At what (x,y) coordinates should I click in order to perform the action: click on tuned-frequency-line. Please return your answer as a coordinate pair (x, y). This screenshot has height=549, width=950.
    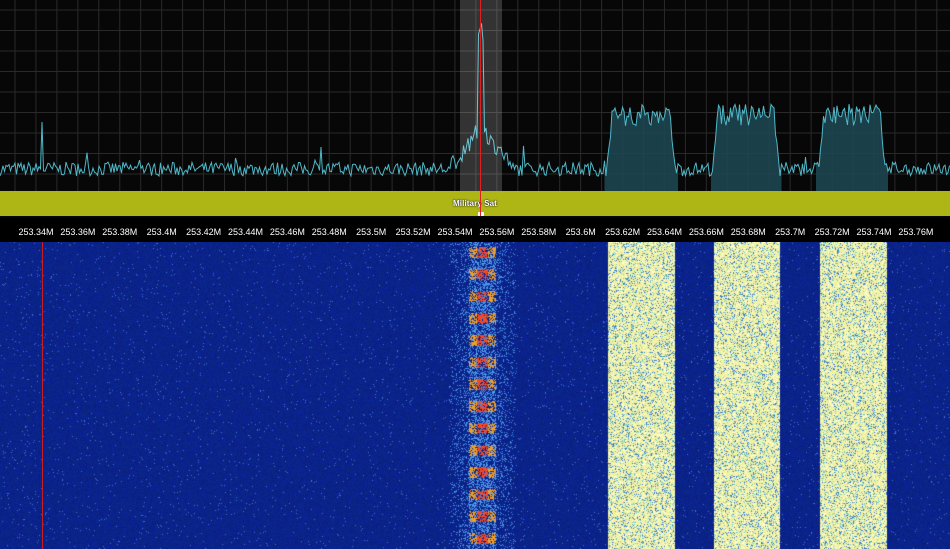
    Looking at the image, I should click on (480, 108).